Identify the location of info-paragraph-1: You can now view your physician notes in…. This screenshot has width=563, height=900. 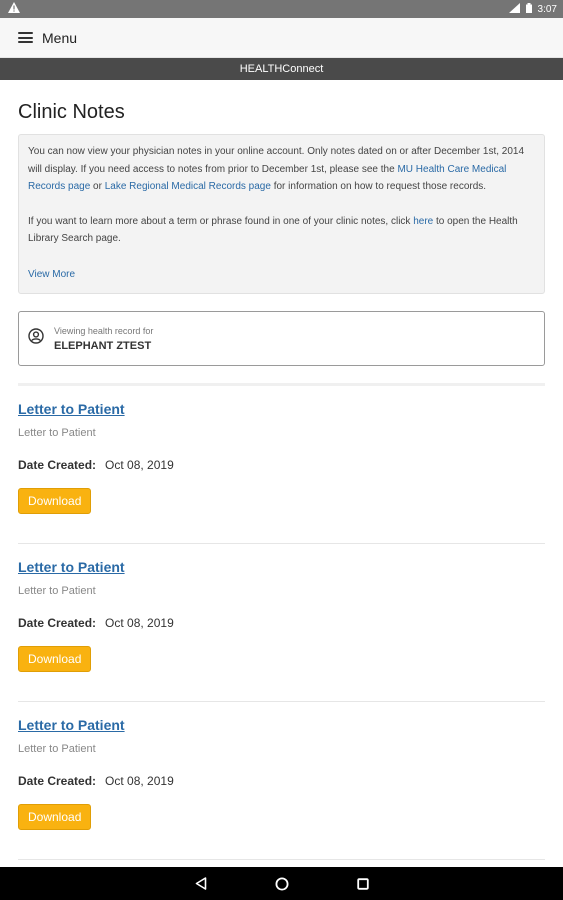
(281, 169).